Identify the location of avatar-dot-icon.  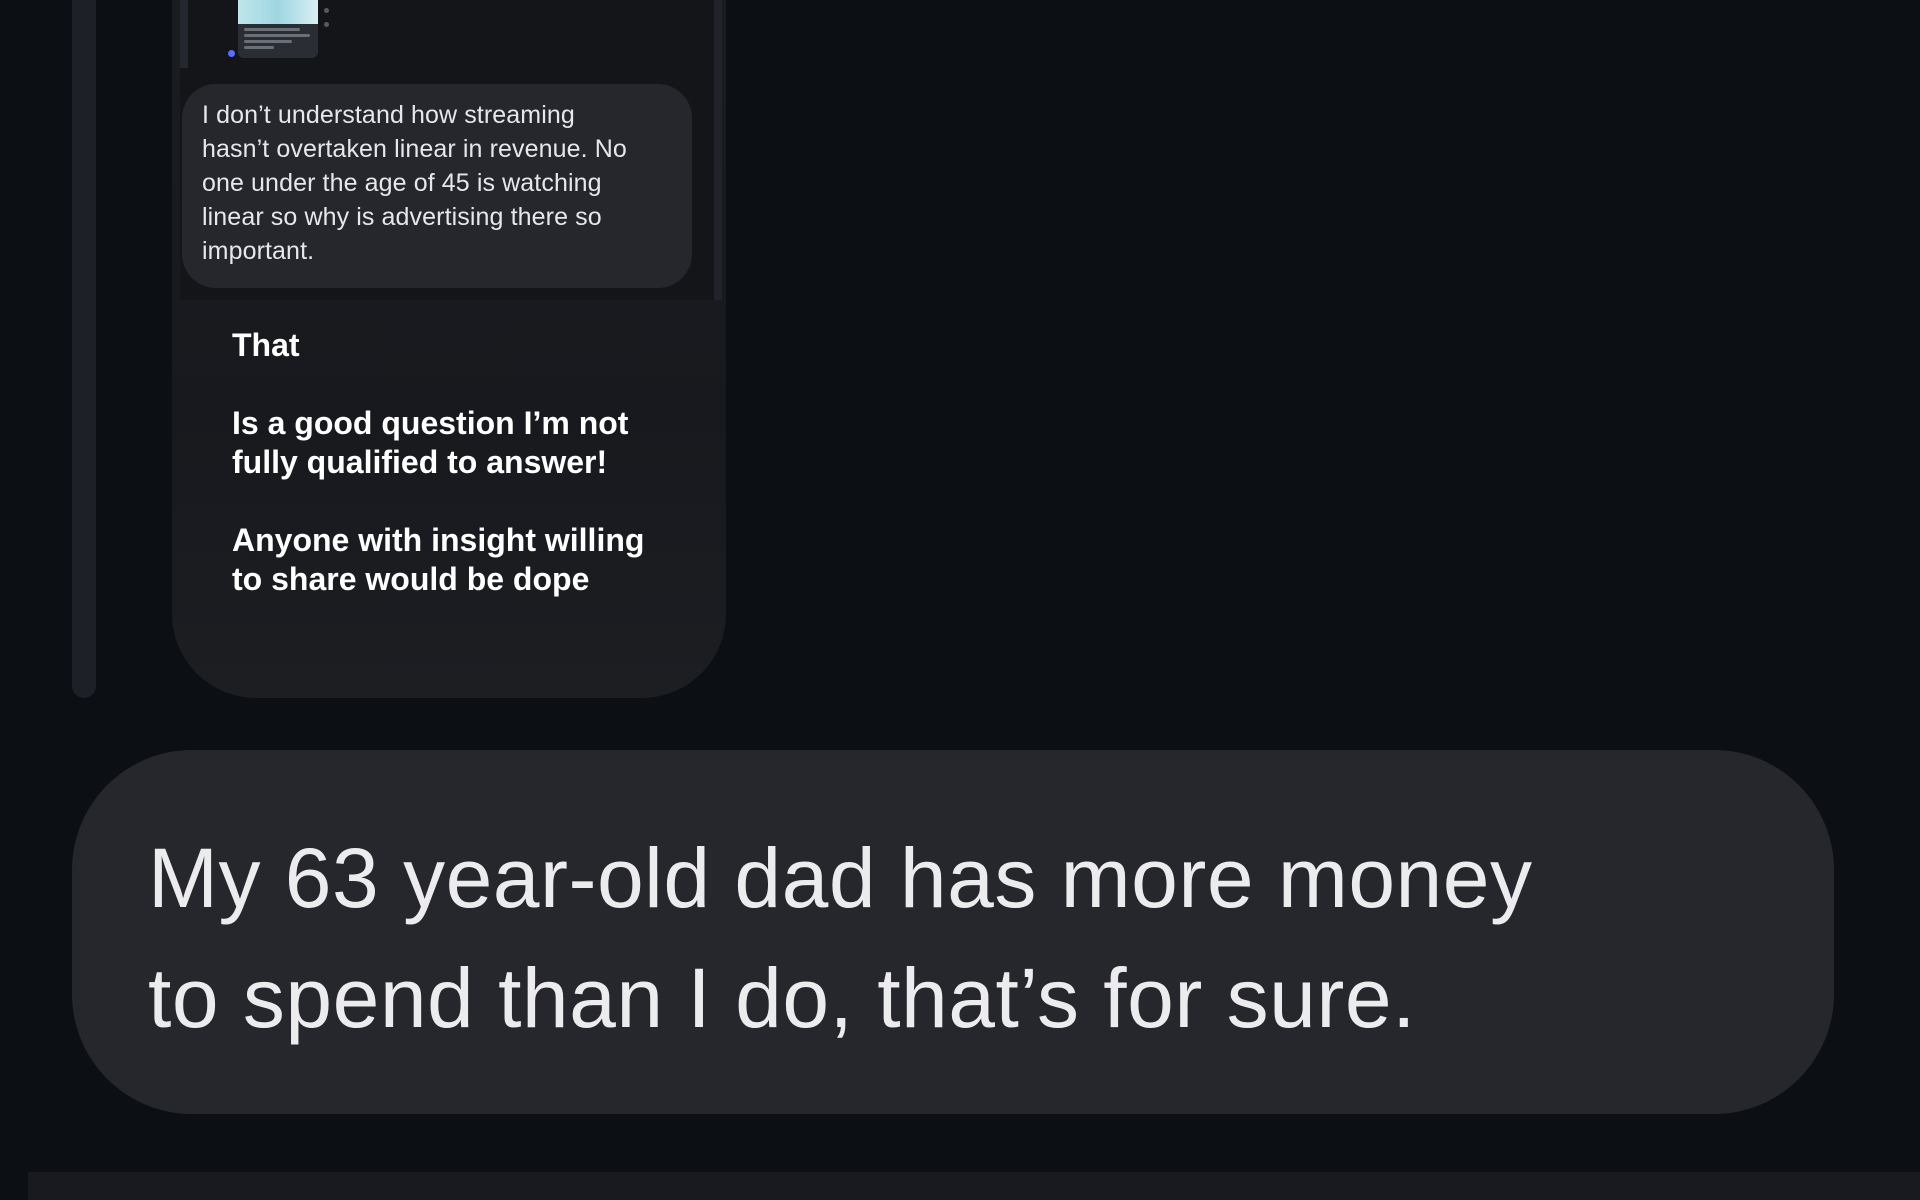
(231, 53).